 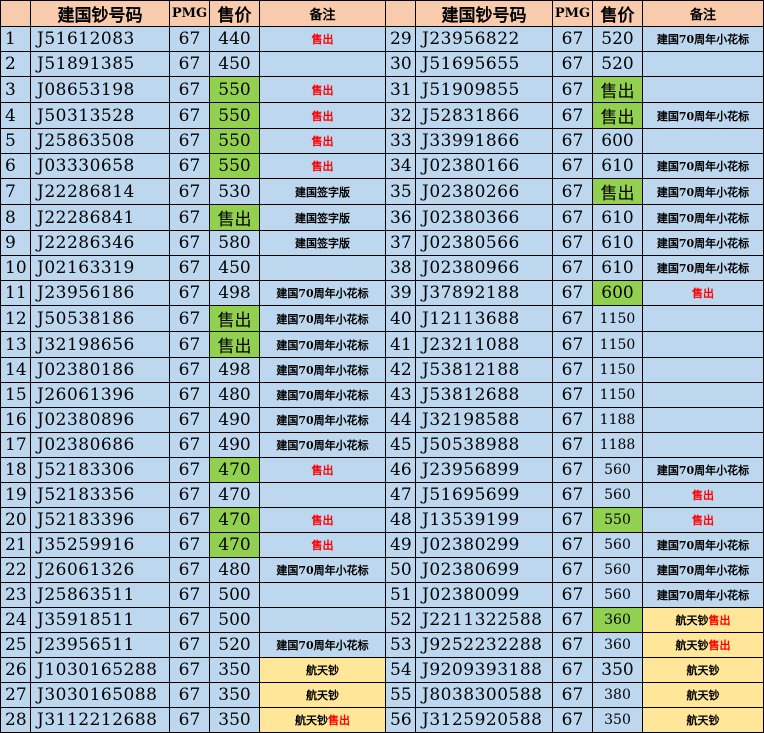 What do you see at coordinates (189, 13) in the screenshot?
I see `header-pmg: PMG` at bounding box center [189, 13].